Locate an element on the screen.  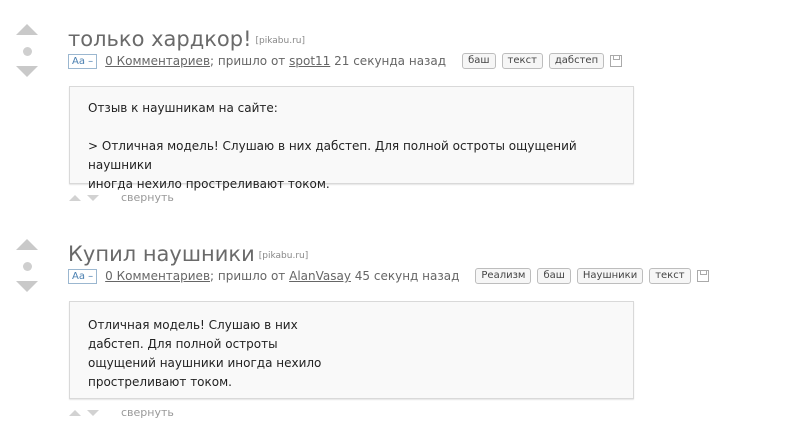
author-link: spot11 is located at coordinates (309, 61).